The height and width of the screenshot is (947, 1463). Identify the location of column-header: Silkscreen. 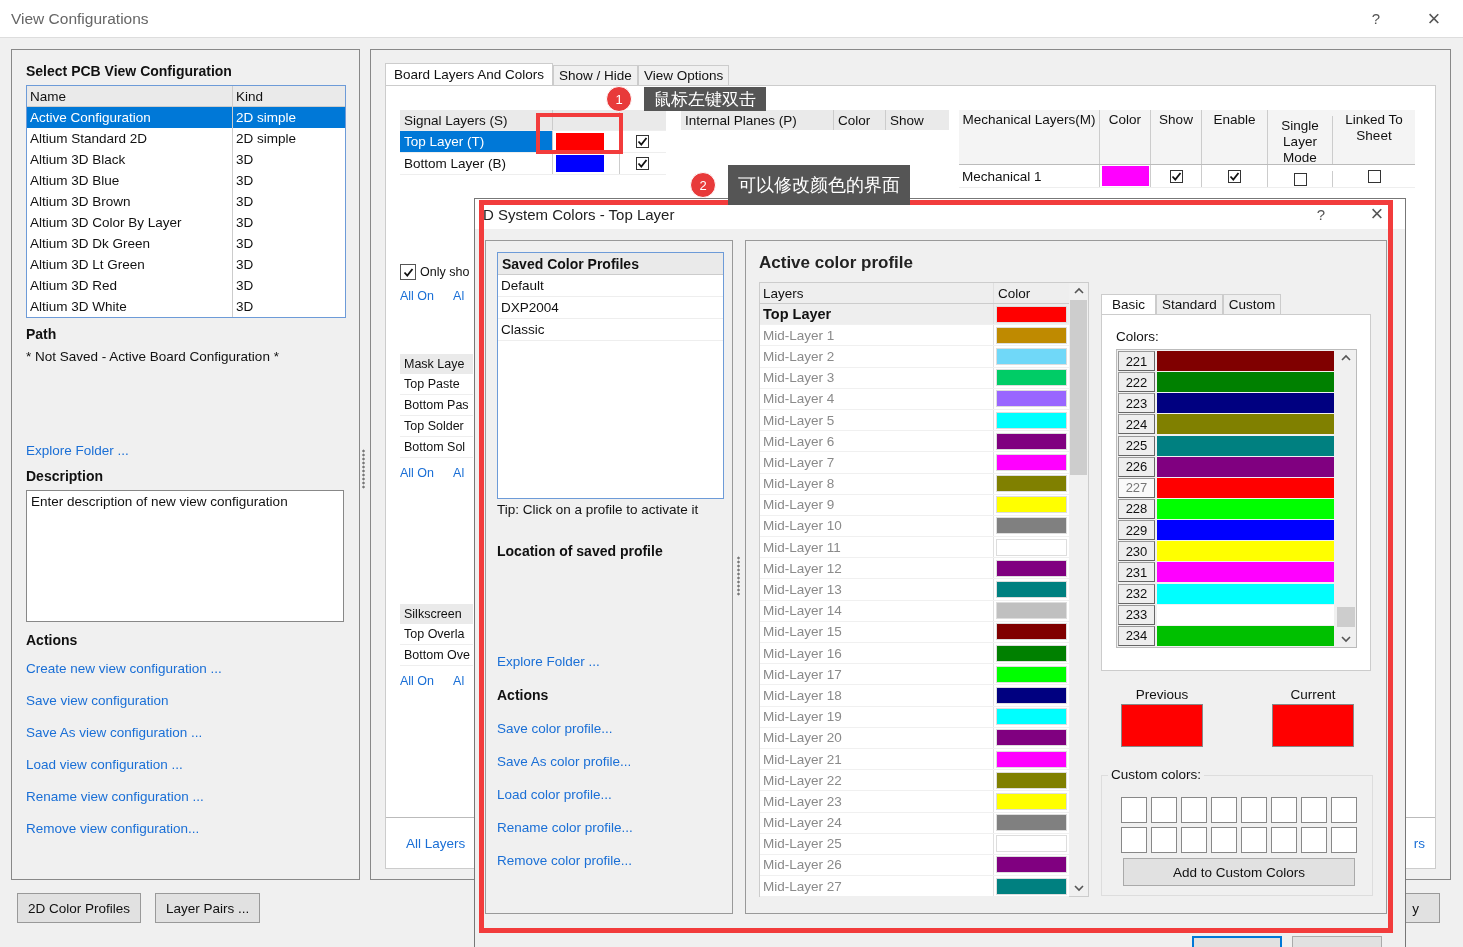
(436, 614).